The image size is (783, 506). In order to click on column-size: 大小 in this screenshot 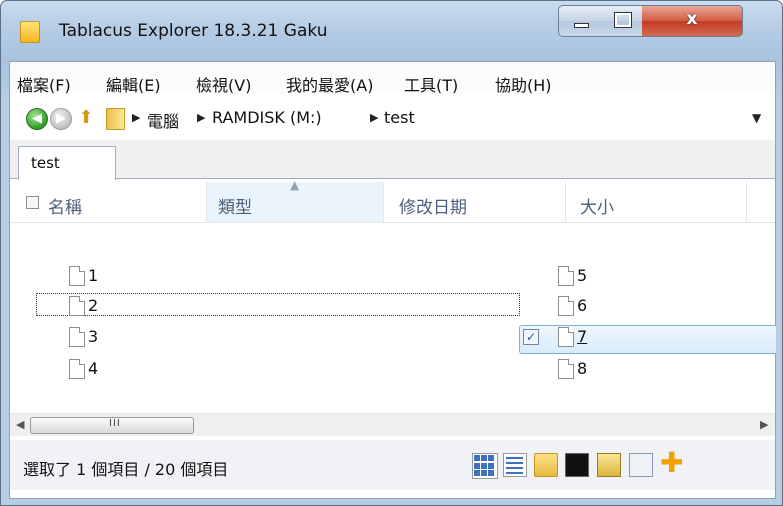, I will do `click(656, 202)`.